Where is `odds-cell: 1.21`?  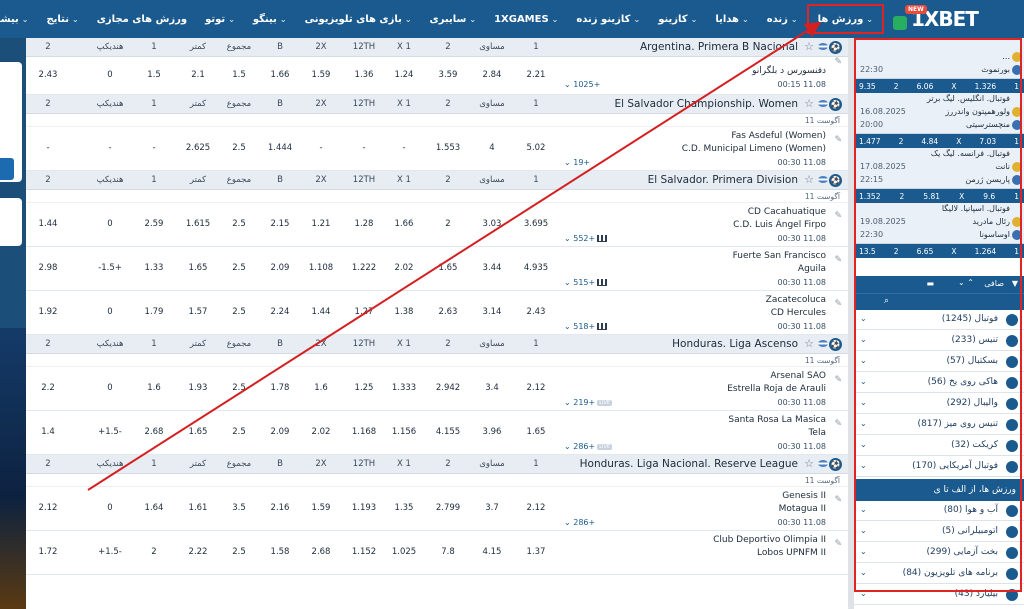
odds-cell: 1.21 is located at coordinates (321, 224).